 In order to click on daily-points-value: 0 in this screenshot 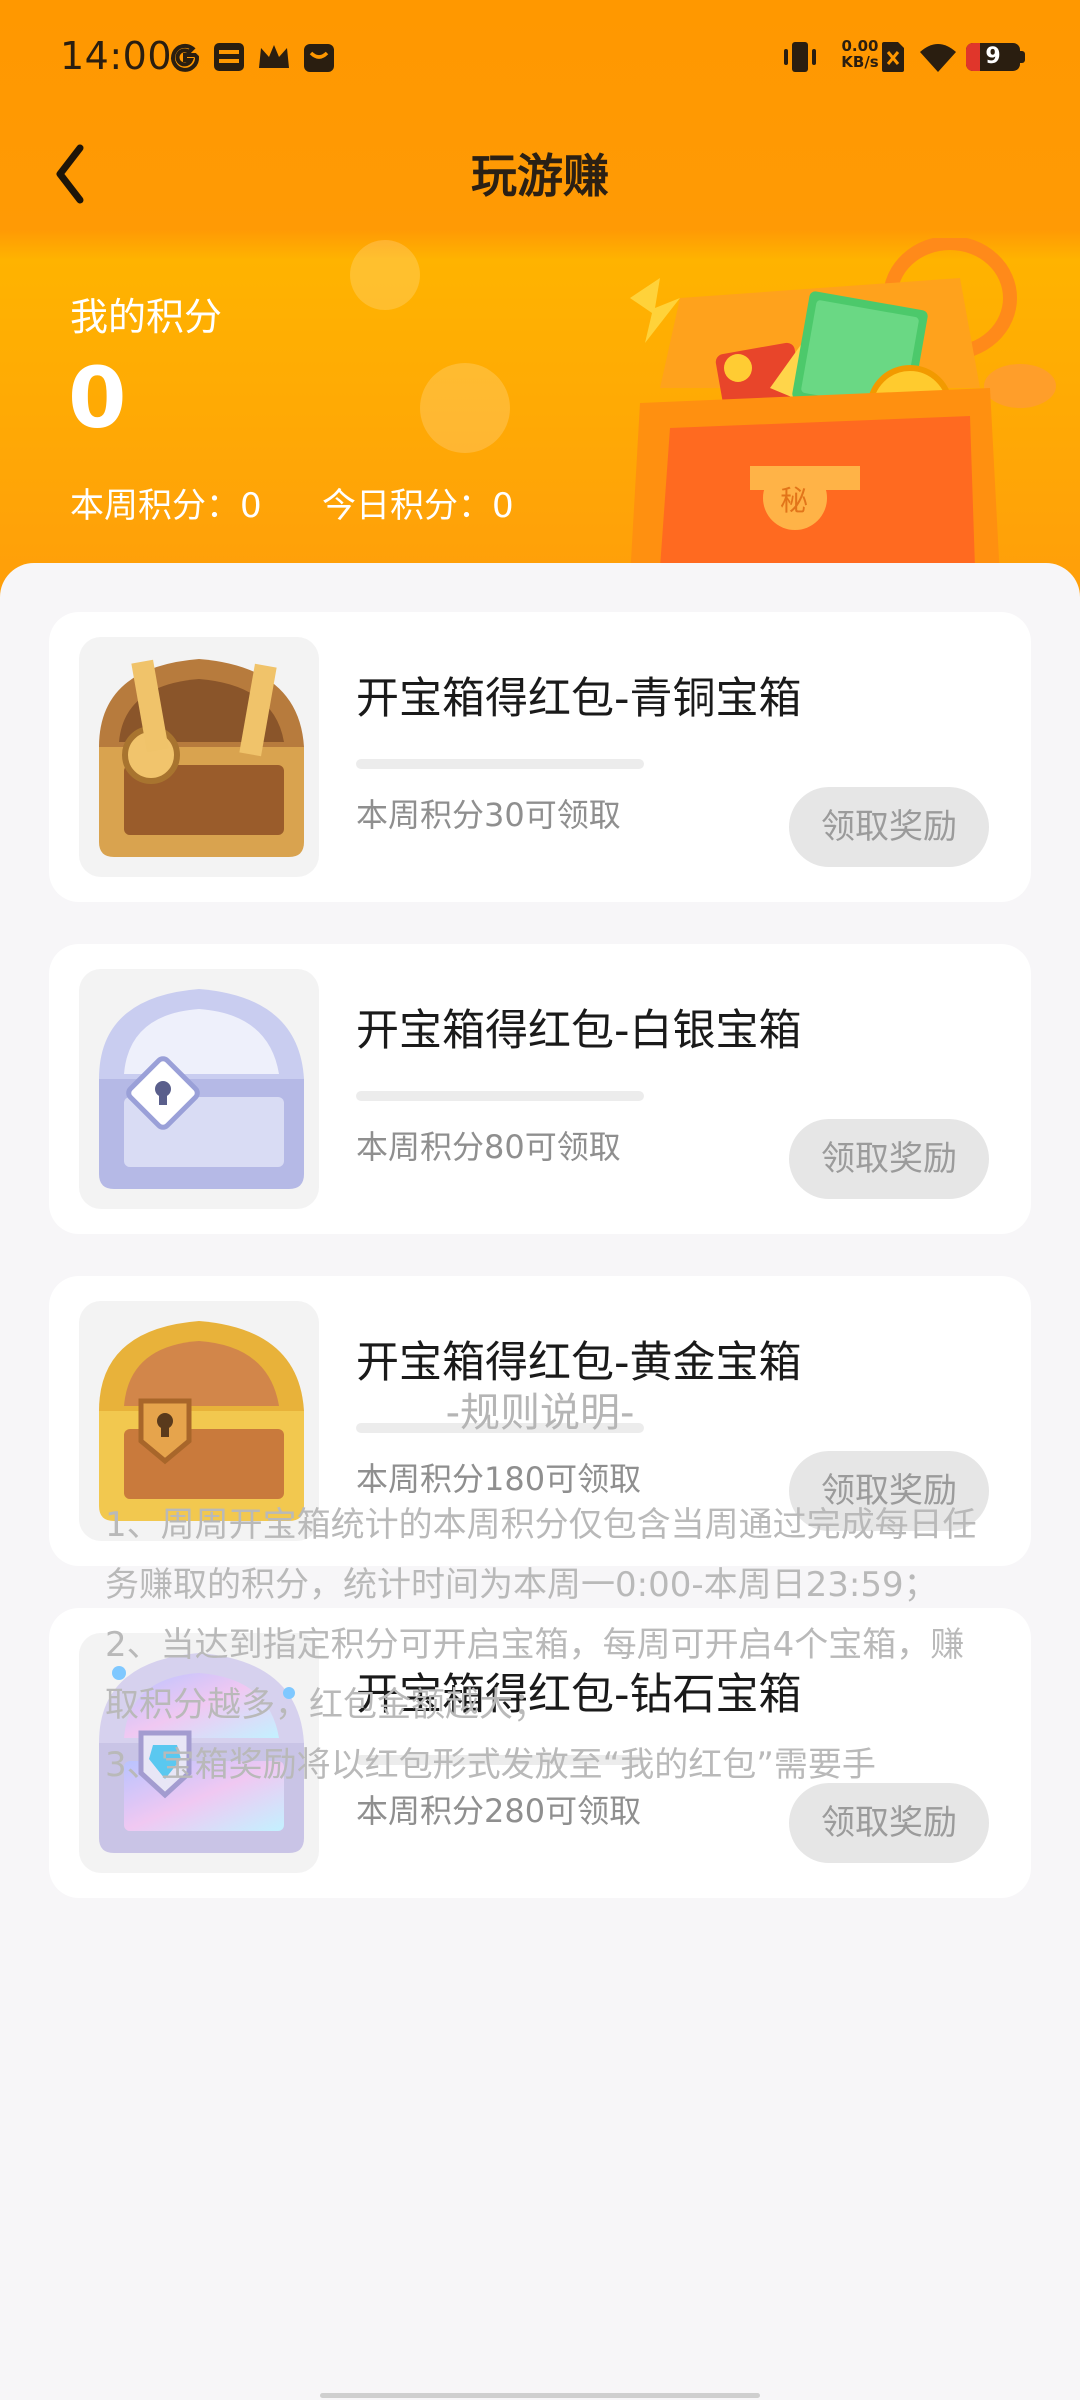, I will do `click(503, 506)`.